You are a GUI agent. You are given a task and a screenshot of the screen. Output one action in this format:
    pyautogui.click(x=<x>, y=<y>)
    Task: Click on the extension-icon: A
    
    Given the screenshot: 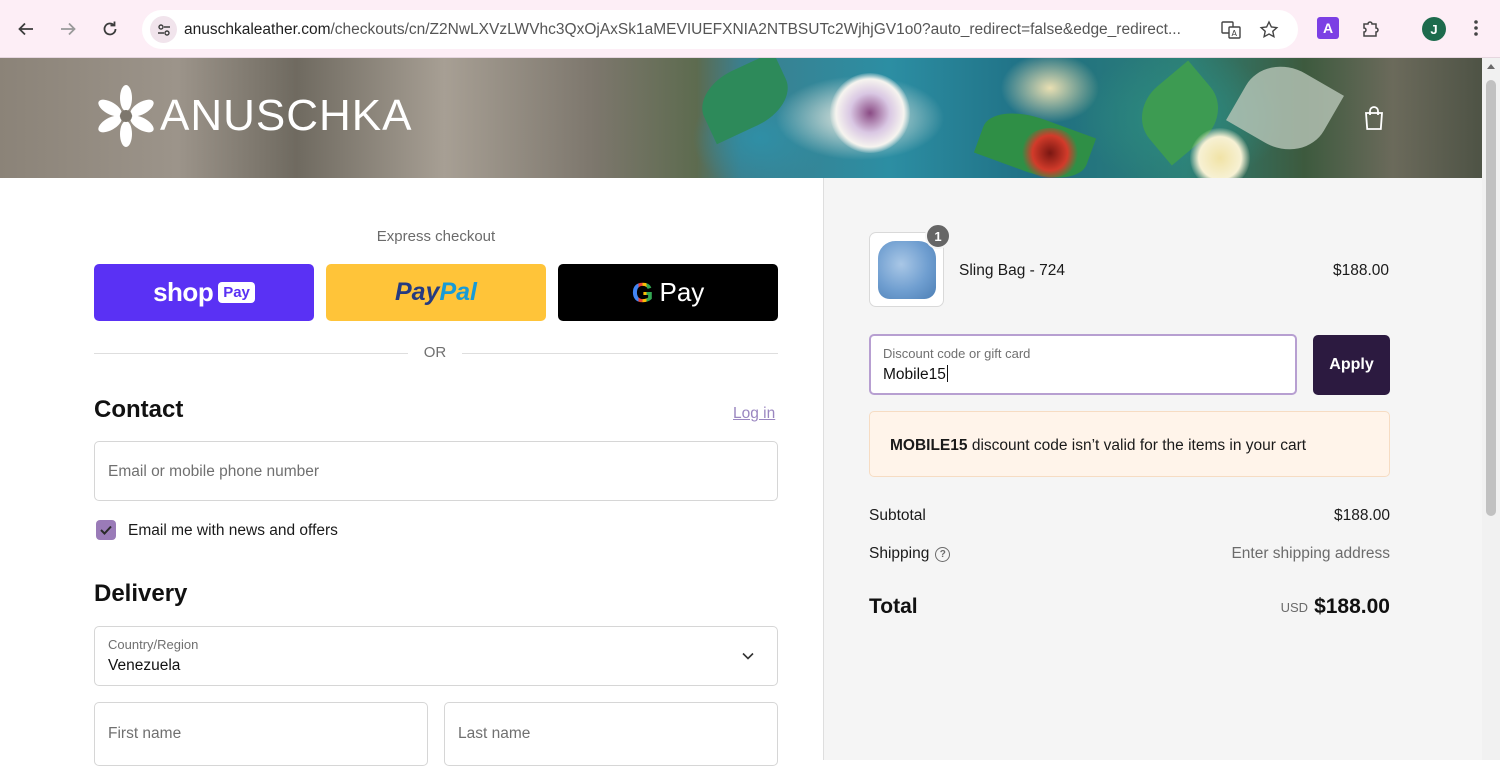 What is the action you would take?
    pyautogui.click(x=1328, y=28)
    